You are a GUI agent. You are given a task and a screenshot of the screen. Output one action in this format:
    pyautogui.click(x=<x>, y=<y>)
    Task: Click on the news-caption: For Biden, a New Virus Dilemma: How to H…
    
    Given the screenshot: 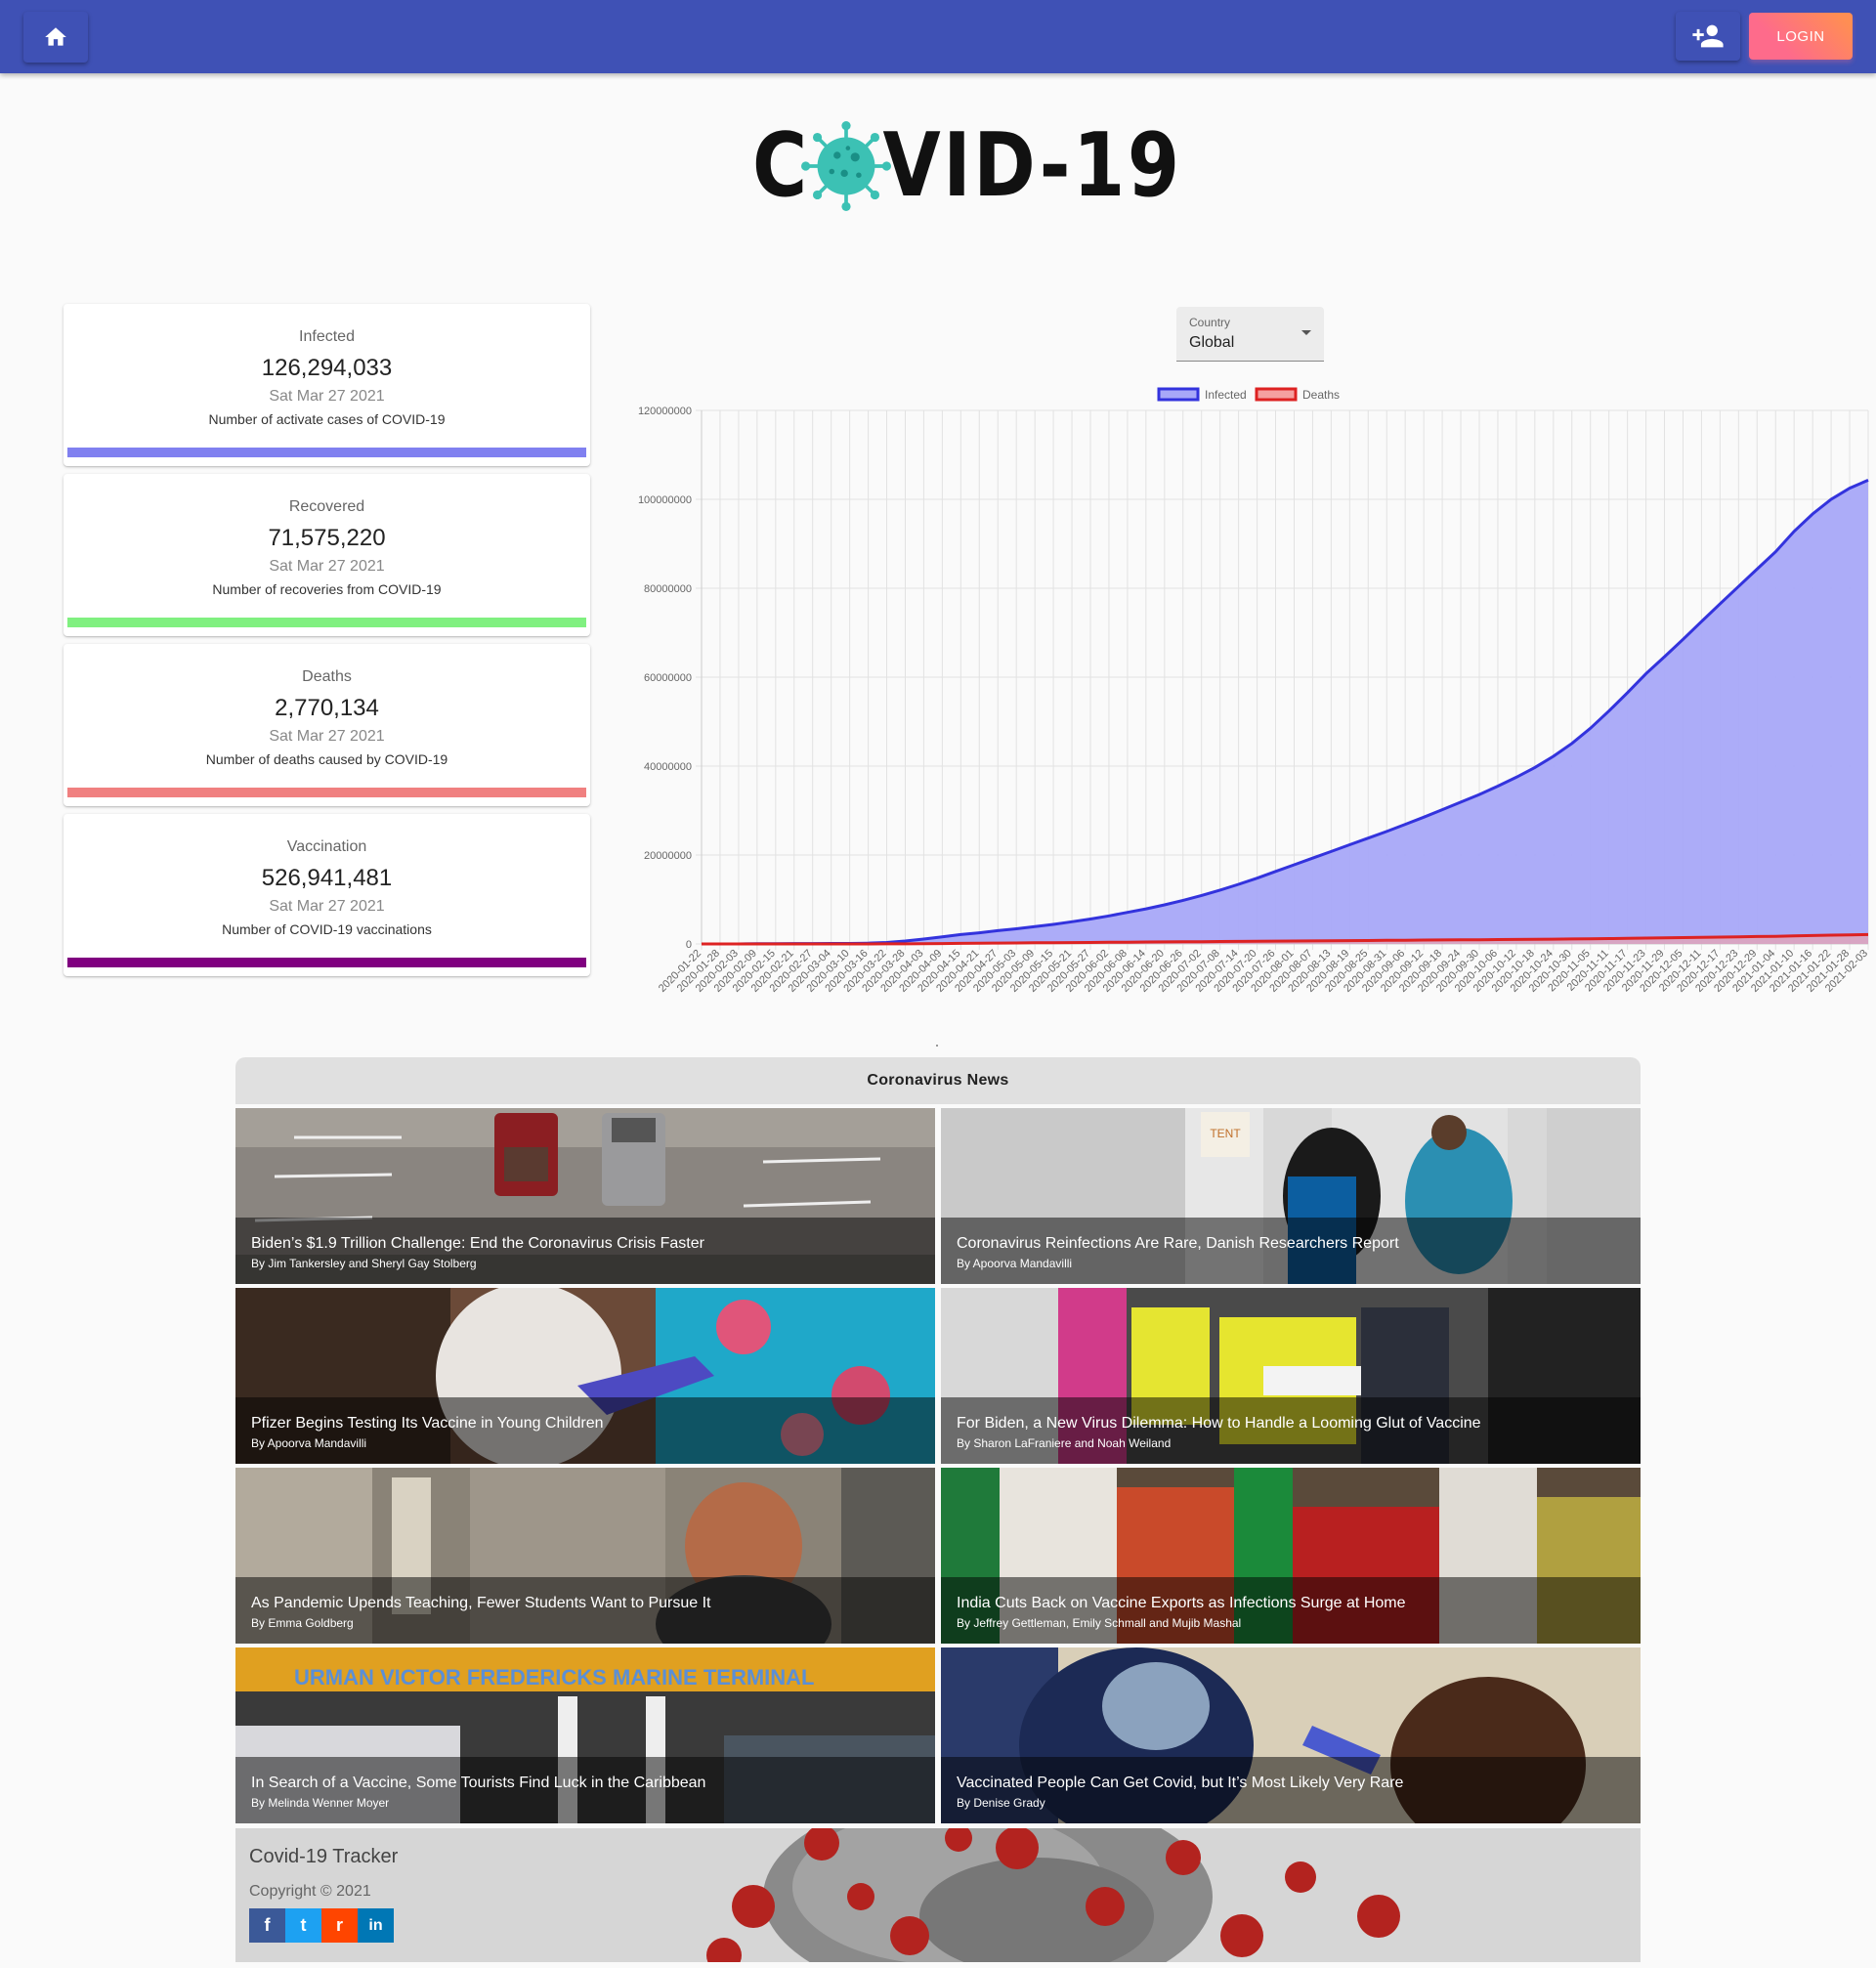 What is the action you would take?
    pyautogui.click(x=1291, y=1430)
    